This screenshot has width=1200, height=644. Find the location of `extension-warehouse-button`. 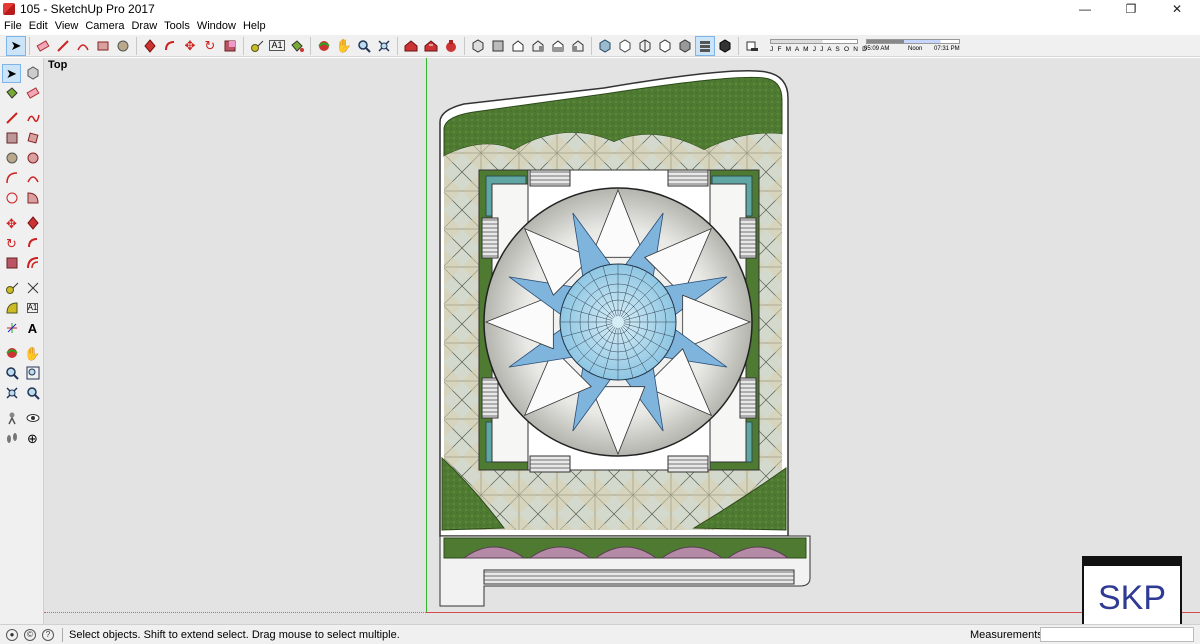

extension-warehouse-button is located at coordinates (451, 46).